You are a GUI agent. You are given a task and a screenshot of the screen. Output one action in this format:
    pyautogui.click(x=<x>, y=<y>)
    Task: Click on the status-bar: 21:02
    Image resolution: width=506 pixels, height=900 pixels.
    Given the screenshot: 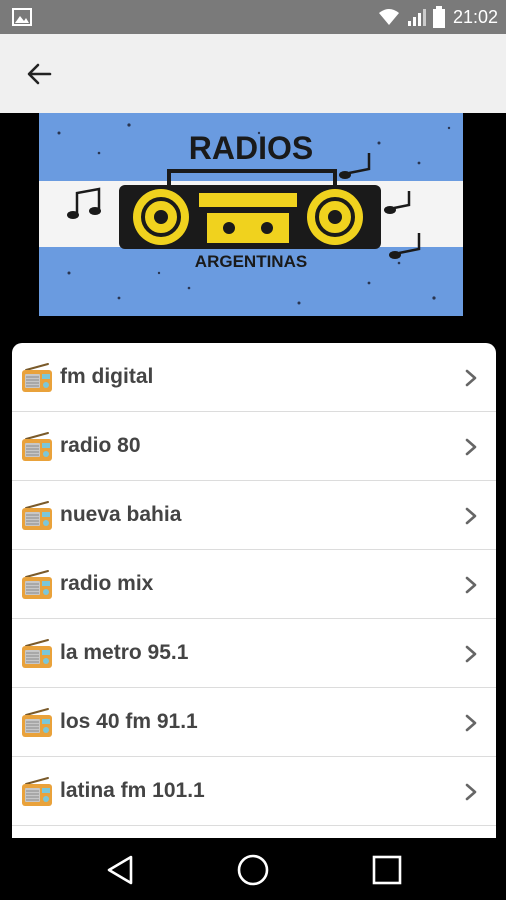 What is the action you would take?
    pyautogui.click(x=253, y=17)
    